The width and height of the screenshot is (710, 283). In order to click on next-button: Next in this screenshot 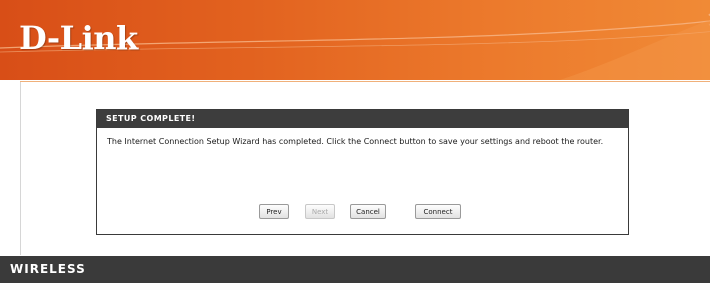, I will do `click(320, 211)`.